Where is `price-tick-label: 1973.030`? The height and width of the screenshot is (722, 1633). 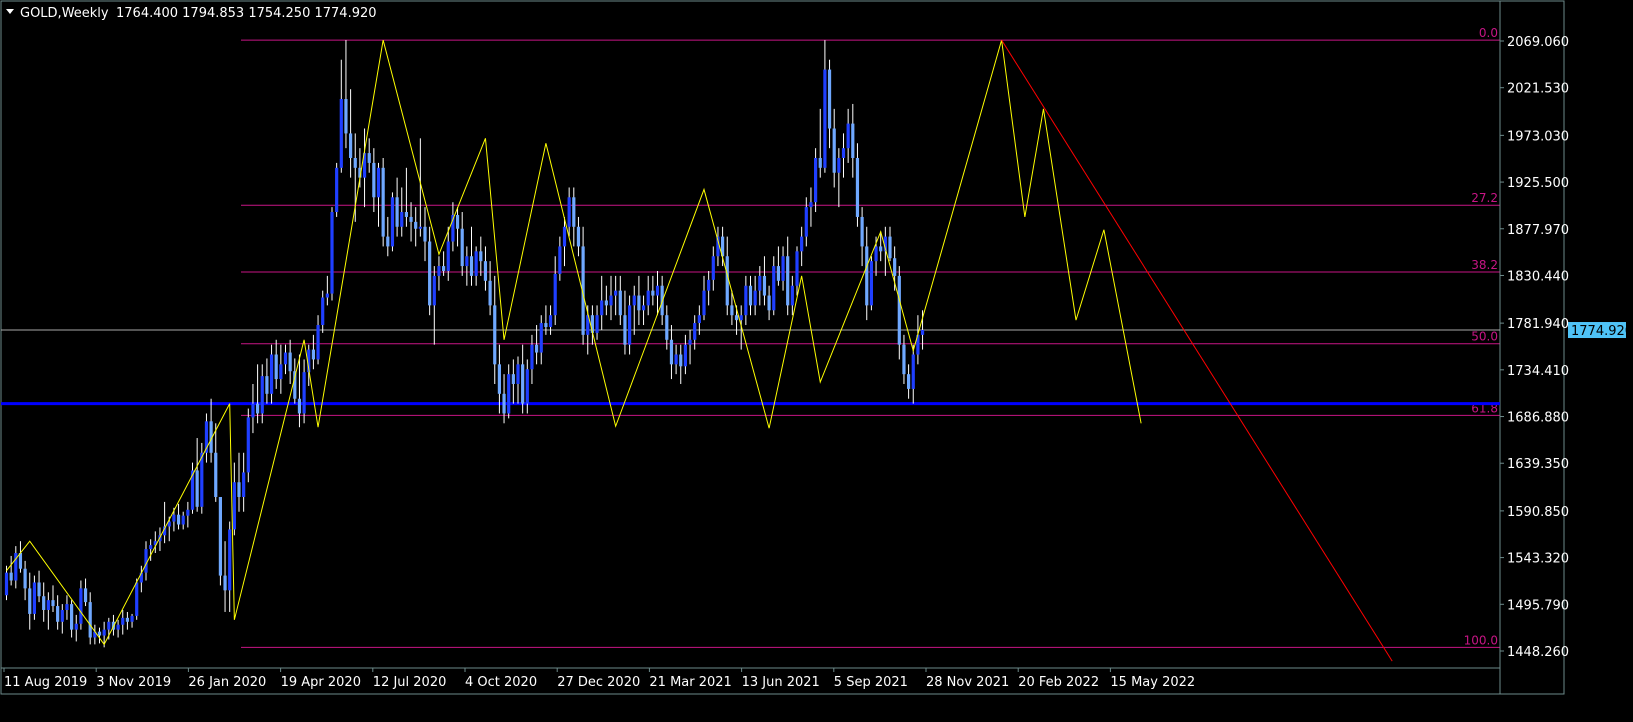 price-tick-label: 1973.030 is located at coordinates (1538, 136).